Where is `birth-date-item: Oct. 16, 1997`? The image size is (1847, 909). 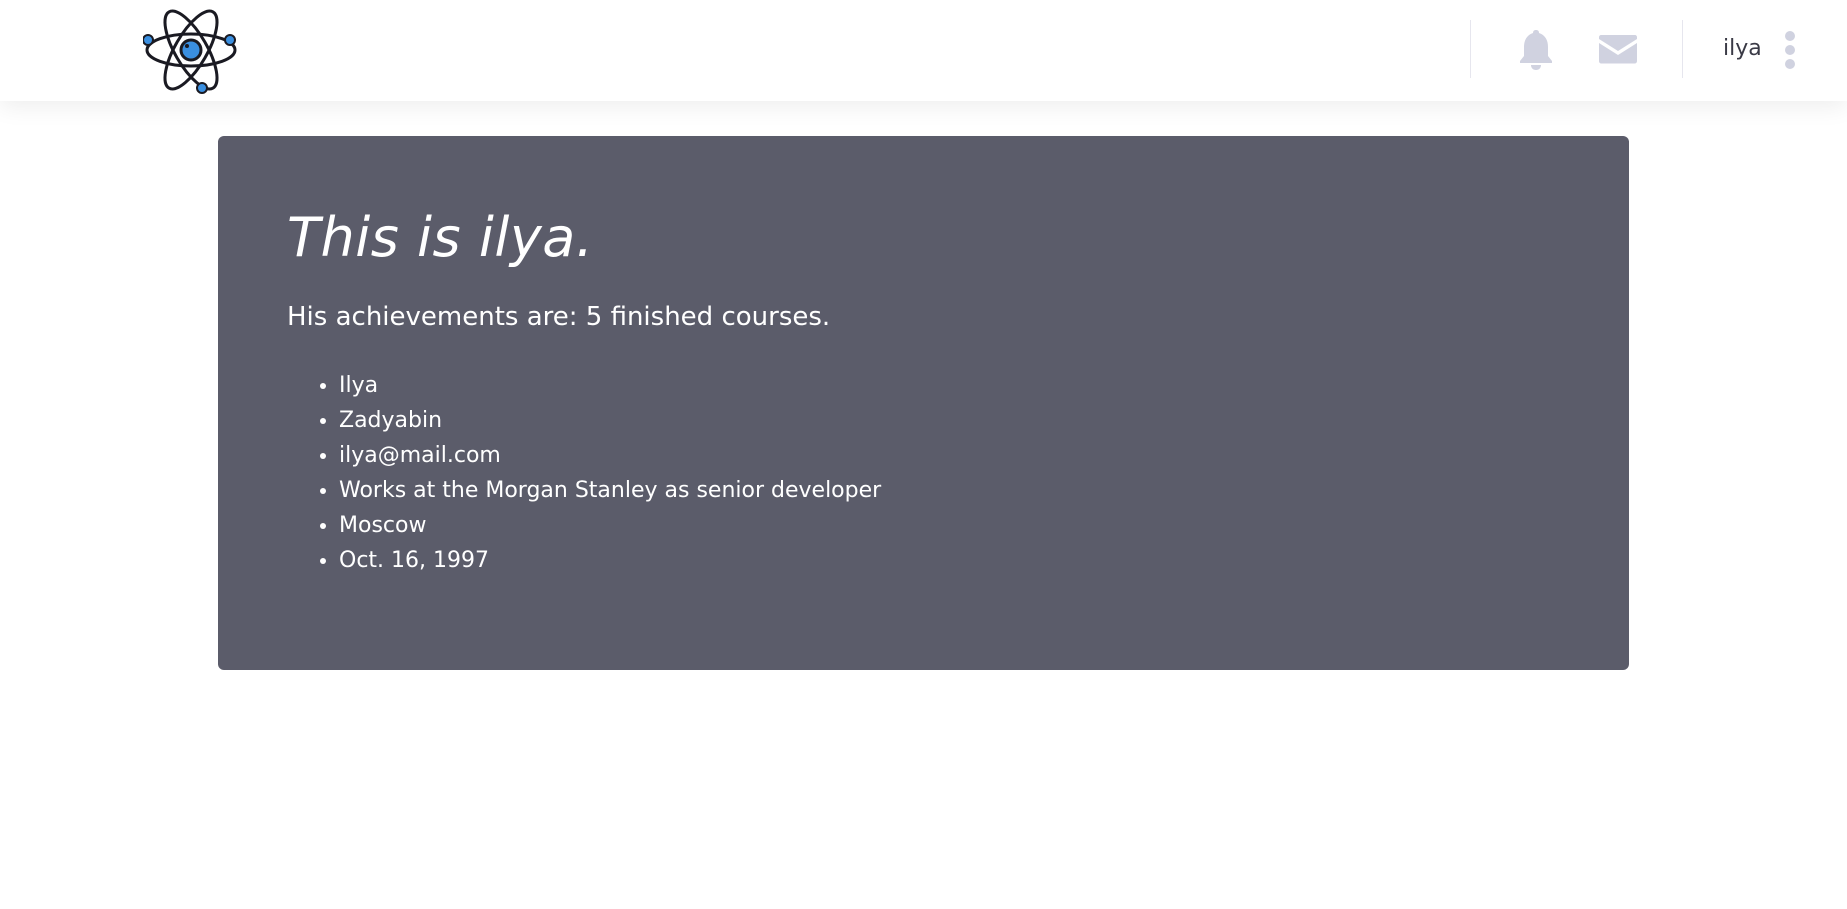 birth-date-item: Oct. 16, 1997 is located at coordinates (610, 560).